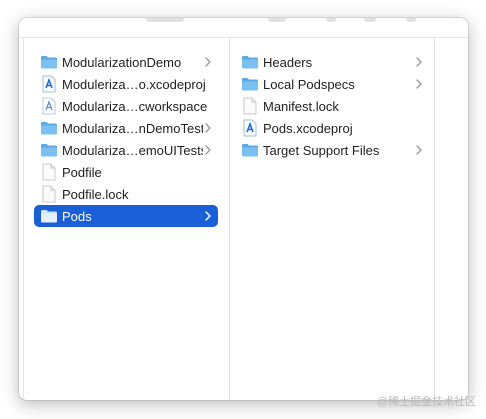 Image resolution: width=486 pixels, height=419 pixels. I want to click on item-label: Headers, so click(288, 62).